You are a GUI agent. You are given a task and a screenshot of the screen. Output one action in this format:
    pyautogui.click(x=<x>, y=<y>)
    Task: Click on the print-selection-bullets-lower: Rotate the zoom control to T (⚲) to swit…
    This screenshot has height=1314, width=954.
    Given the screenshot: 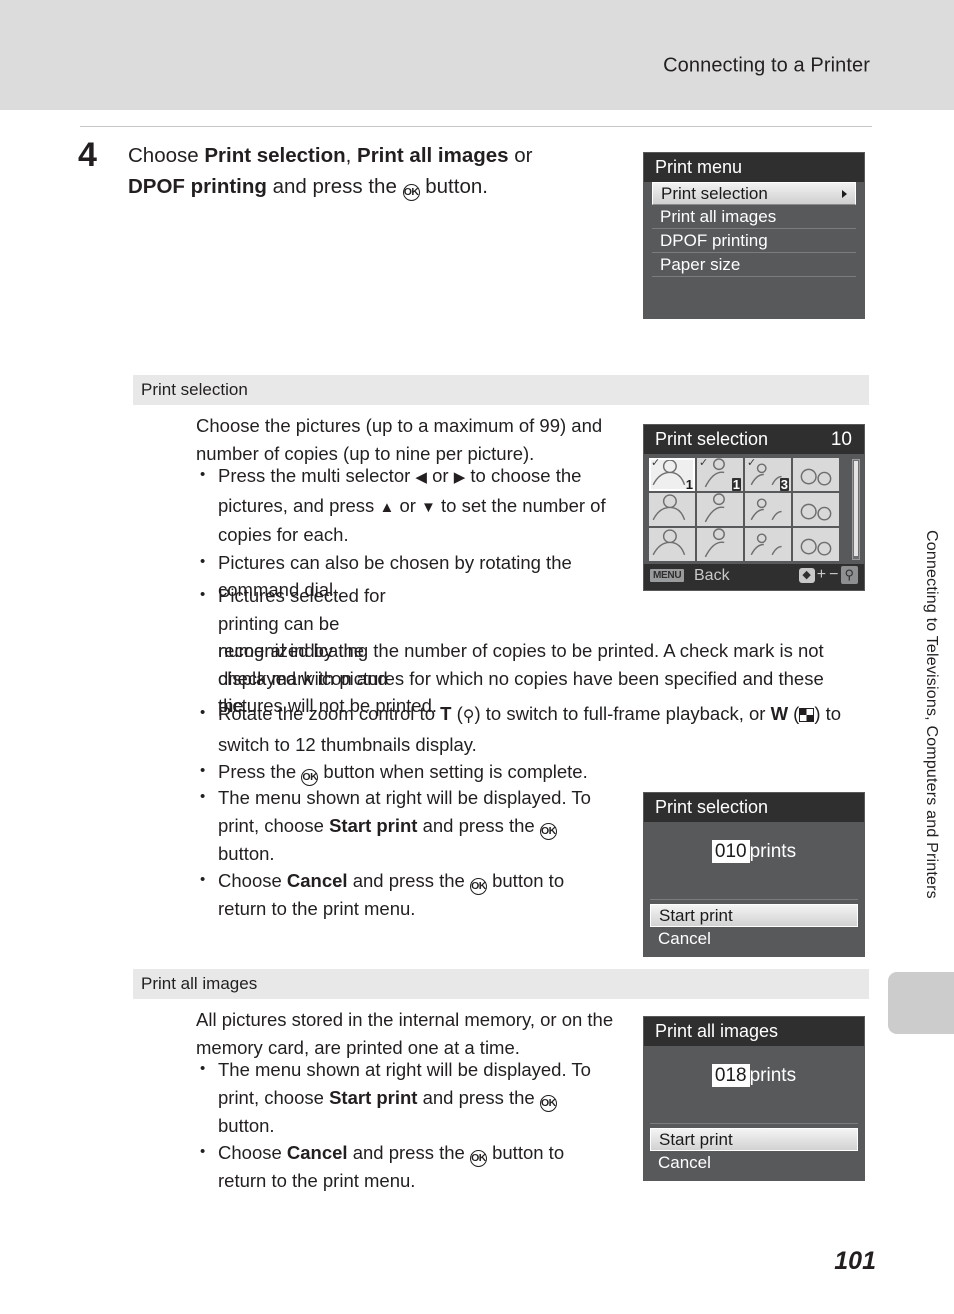 What is the action you would take?
    pyautogui.click(x=527, y=742)
    